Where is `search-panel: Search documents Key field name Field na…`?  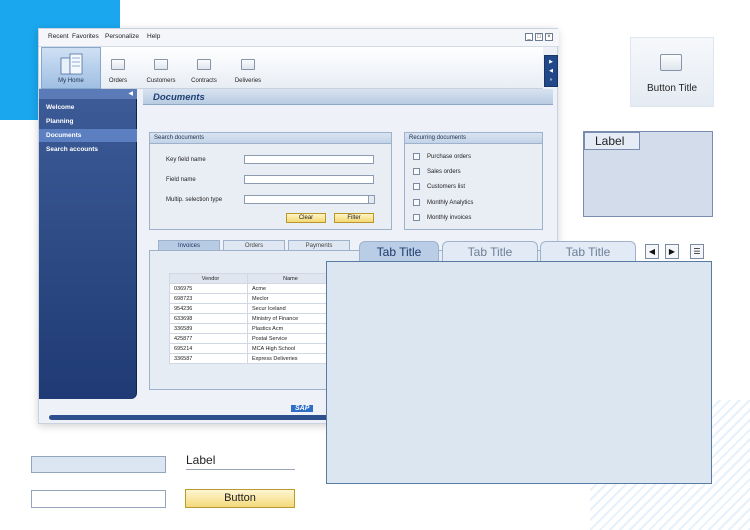
search-panel: Search documents Key field name Field na… is located at coordinates (270, 181).